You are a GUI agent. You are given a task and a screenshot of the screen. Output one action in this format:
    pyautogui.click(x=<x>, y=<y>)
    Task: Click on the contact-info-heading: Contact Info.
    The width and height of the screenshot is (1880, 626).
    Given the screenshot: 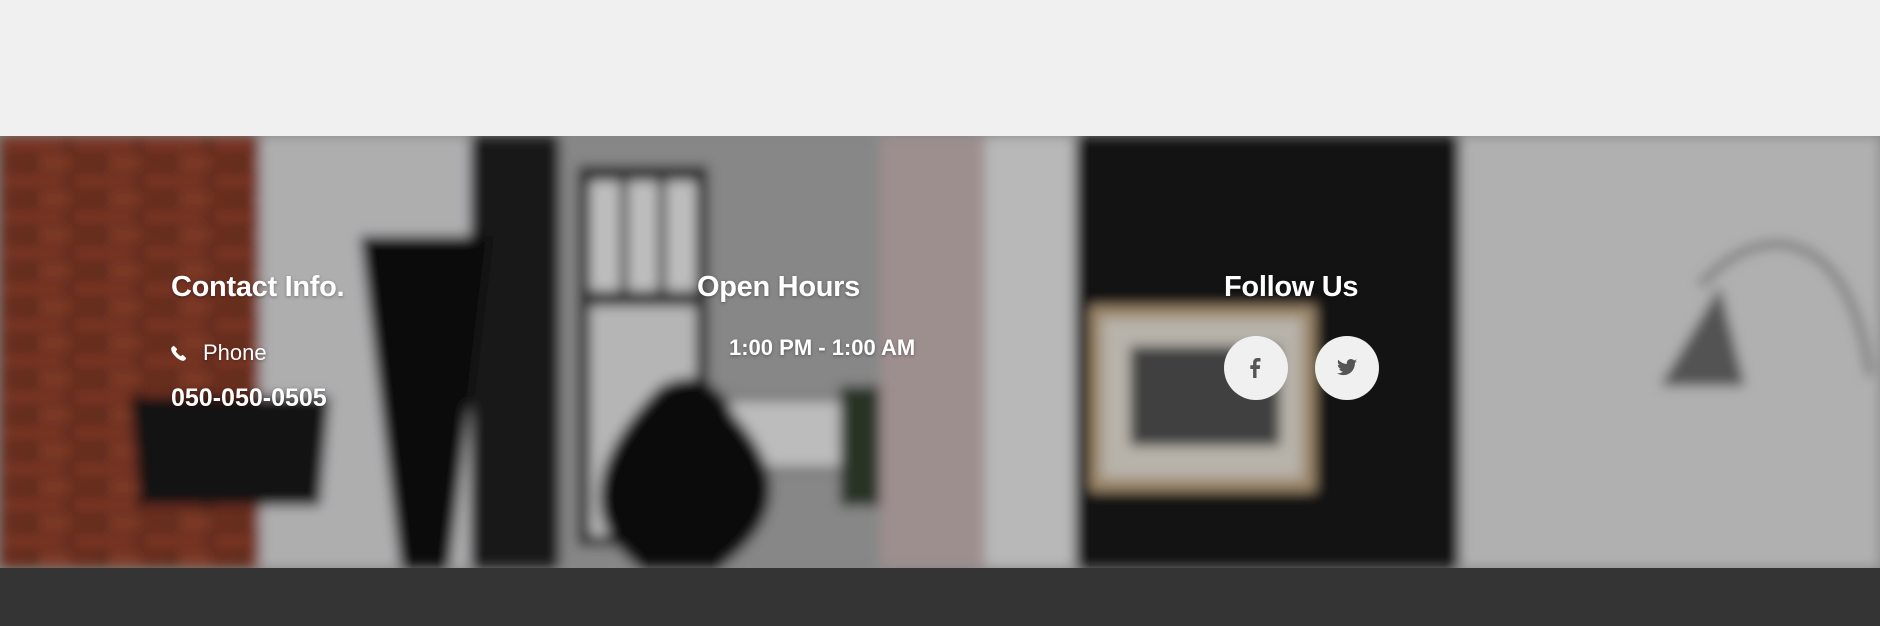 What is the action you would take?
    pyautogui.click(x=258, y=287)
    